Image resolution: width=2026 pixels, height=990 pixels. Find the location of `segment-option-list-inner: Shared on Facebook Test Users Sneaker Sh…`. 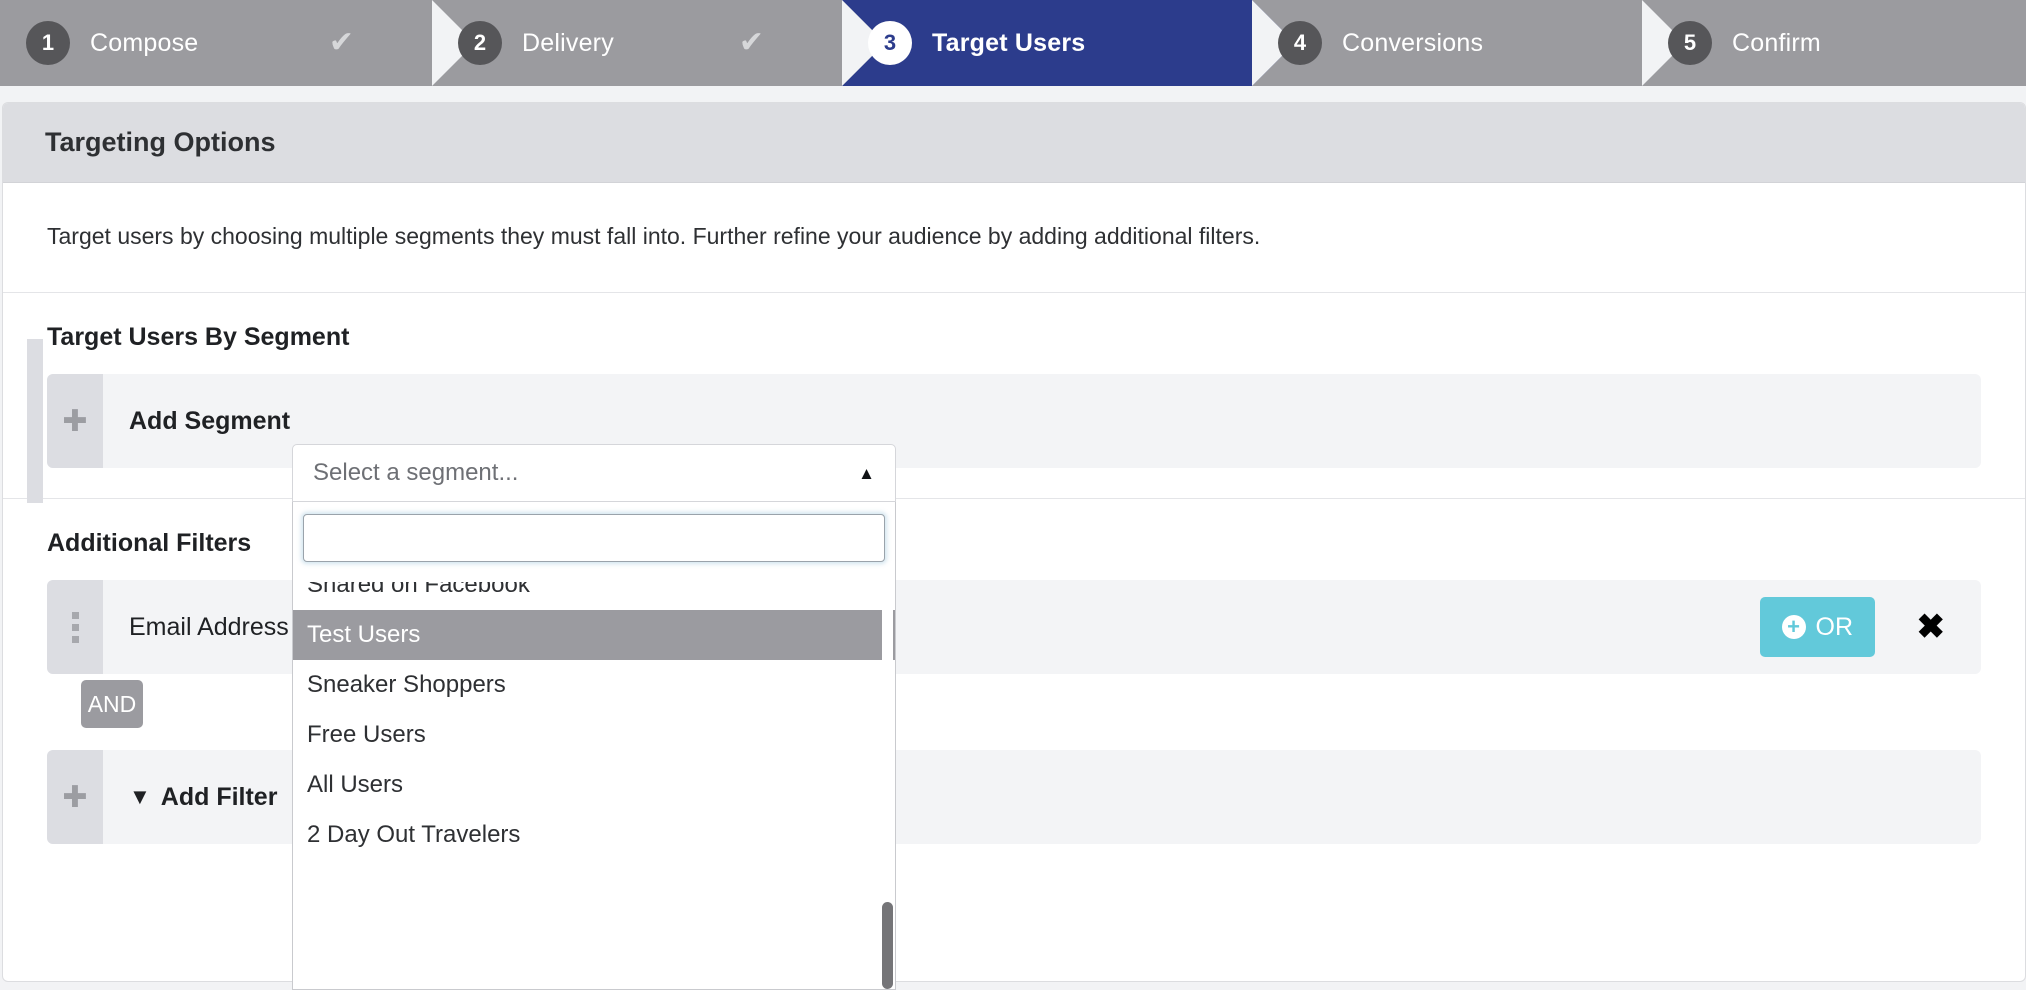

segment-option-list-inner: Shared on Facebook Test Users Sneaker Sh… is located at coordinates (594, 721).